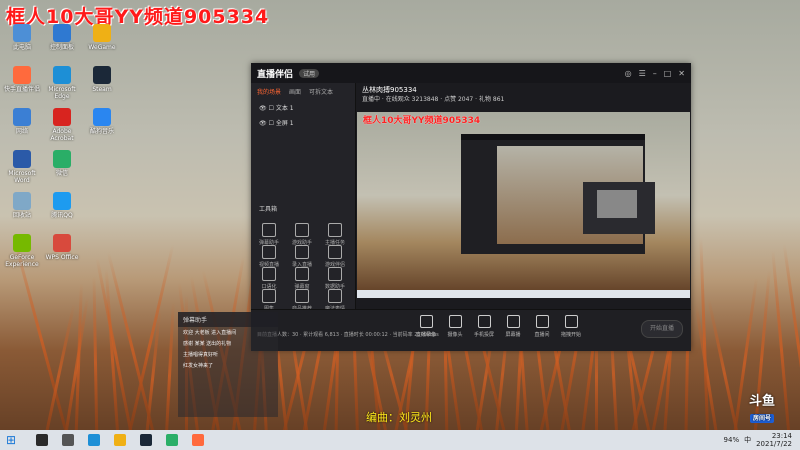  I want to click on desktop-icon: GeForce Experience, so click(22, 251).